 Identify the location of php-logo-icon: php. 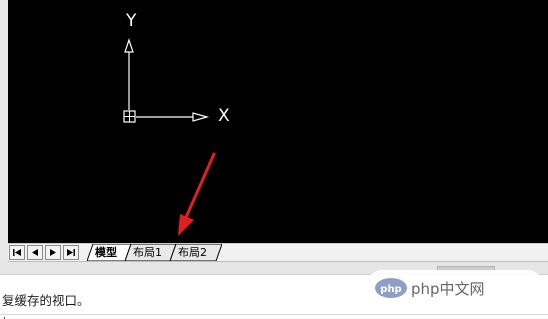
(391, 288).